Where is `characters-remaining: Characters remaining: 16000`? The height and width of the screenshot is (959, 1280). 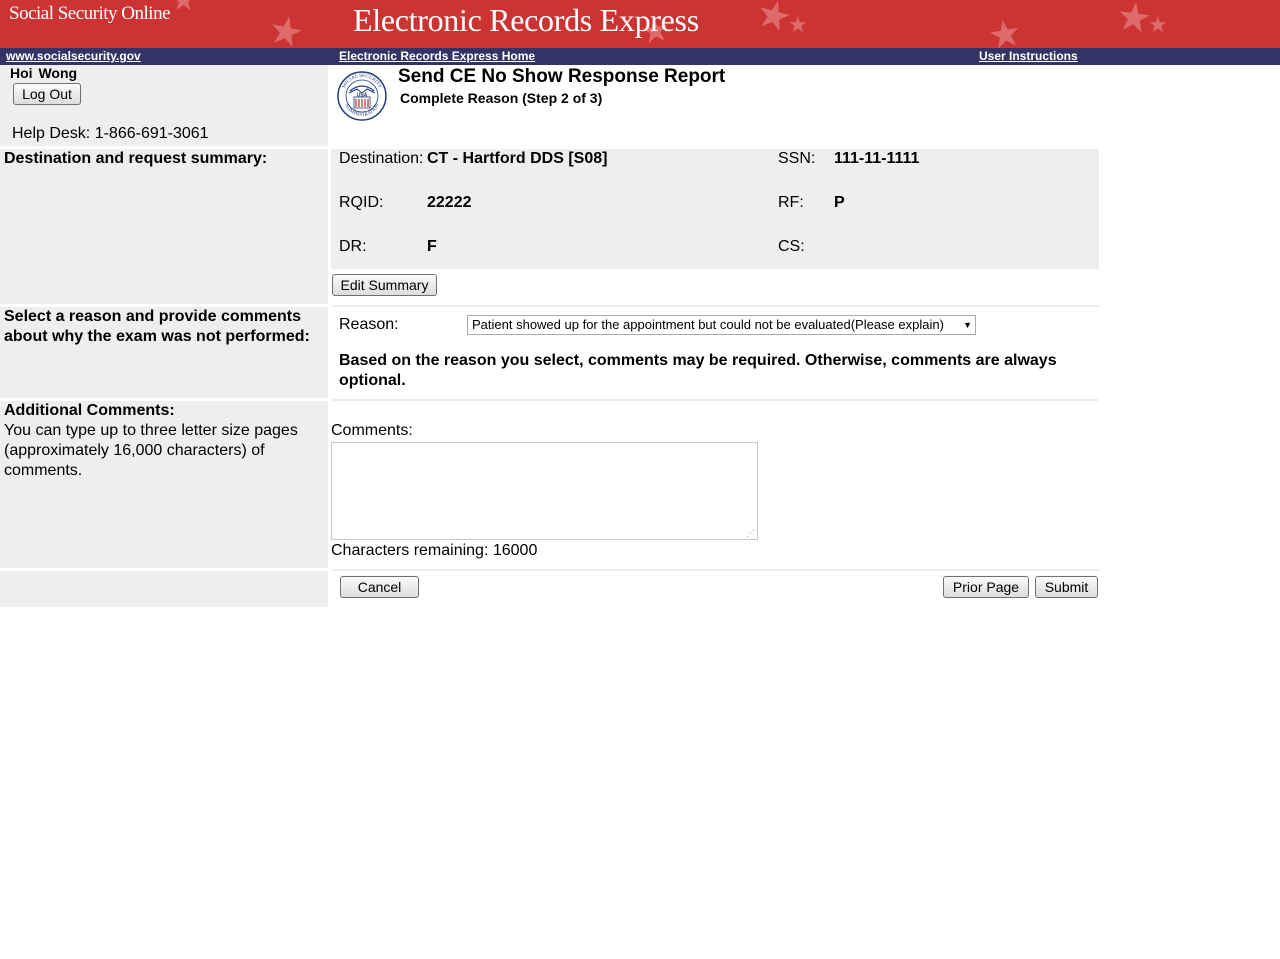
characters-remaining: Characters remaining: 16000 is located at coordinates (434, 550).